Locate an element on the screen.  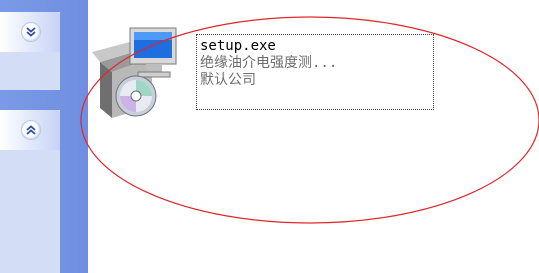
installer-icon is located at coordinates (142, 72).